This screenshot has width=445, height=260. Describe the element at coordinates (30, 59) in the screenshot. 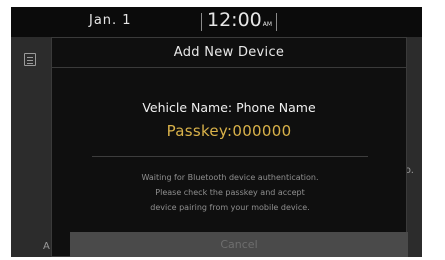

I see `document-icon` at that location.